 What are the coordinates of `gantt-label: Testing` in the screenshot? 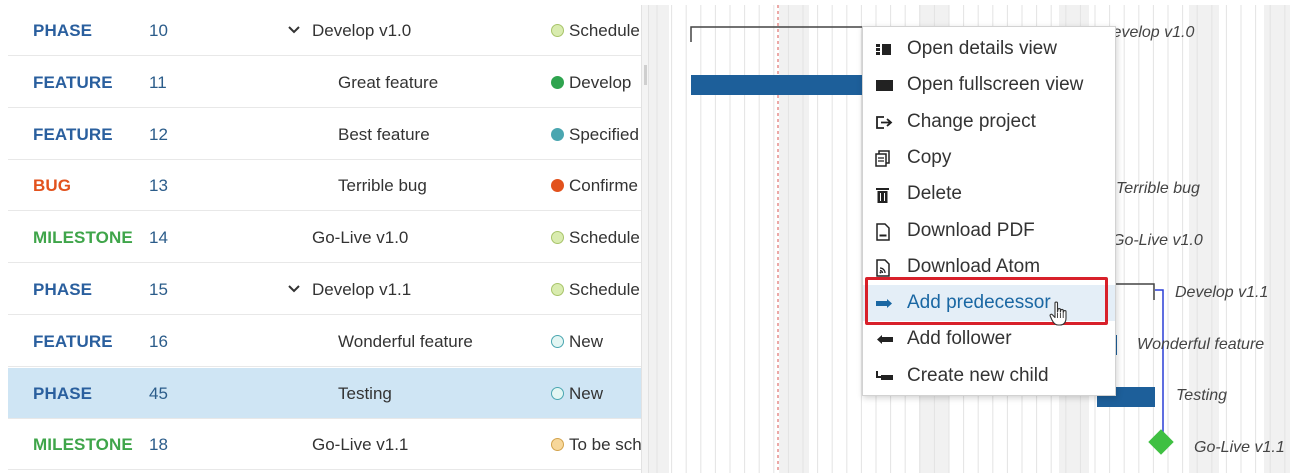 It's located at (1201, 395).